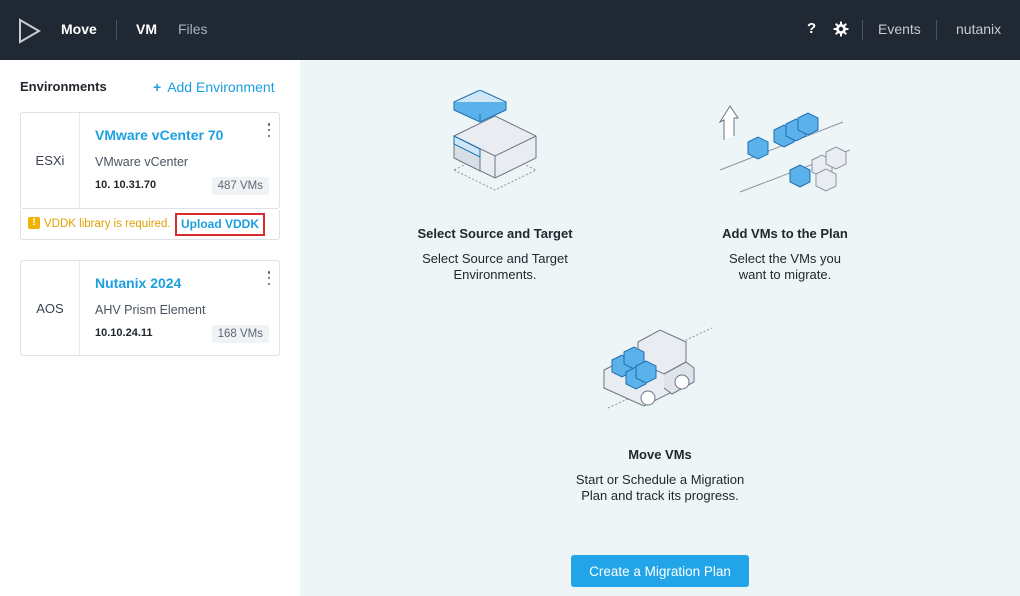 The image size is (1020, 596). I want to click on vm-count-badge: 487 VMs, so click(240, 186).